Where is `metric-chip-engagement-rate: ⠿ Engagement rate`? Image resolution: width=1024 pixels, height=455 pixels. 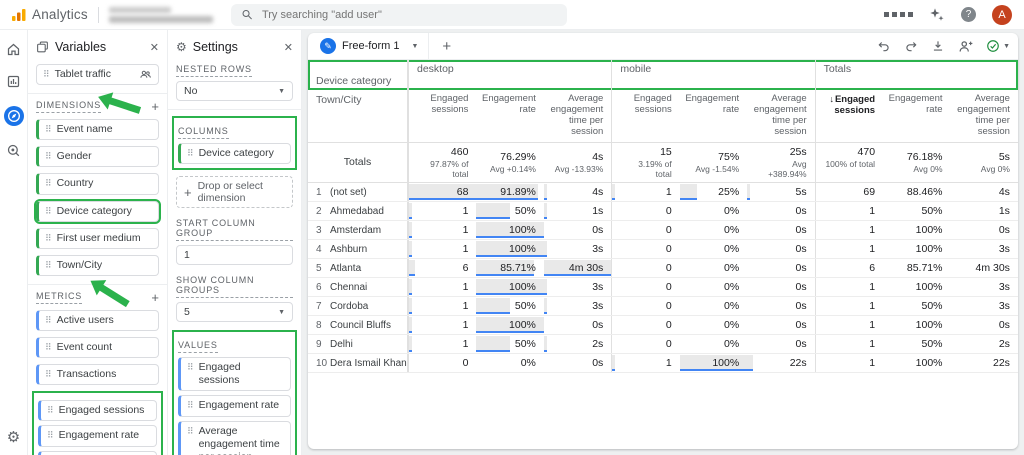 metric-chip-engagement-rate: ⠿ Engagement rate is located at coordinates (97, 436).